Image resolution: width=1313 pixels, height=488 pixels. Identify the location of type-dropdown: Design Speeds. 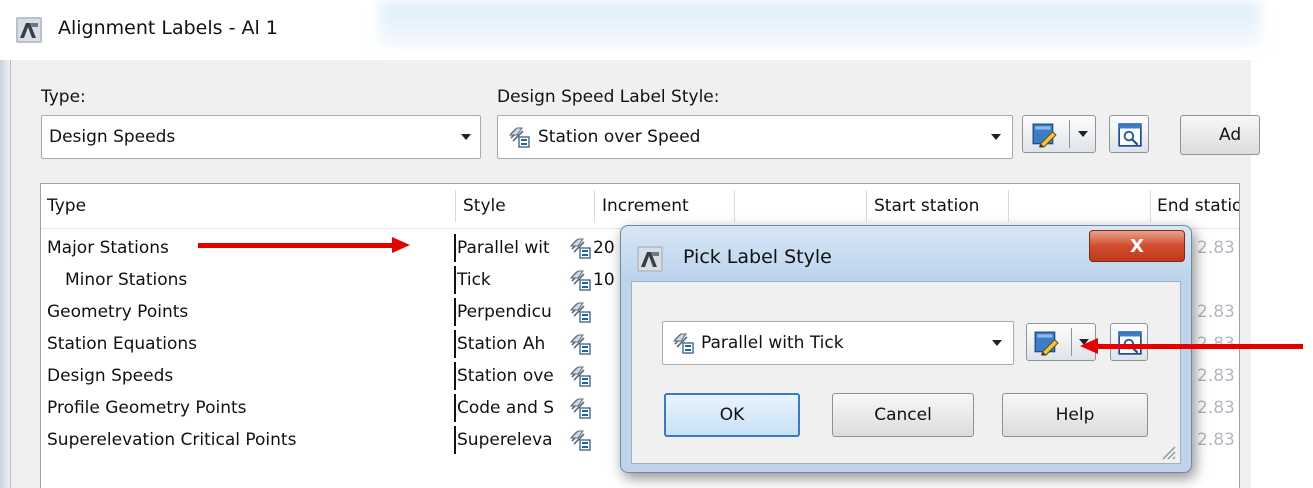
(261, 137).